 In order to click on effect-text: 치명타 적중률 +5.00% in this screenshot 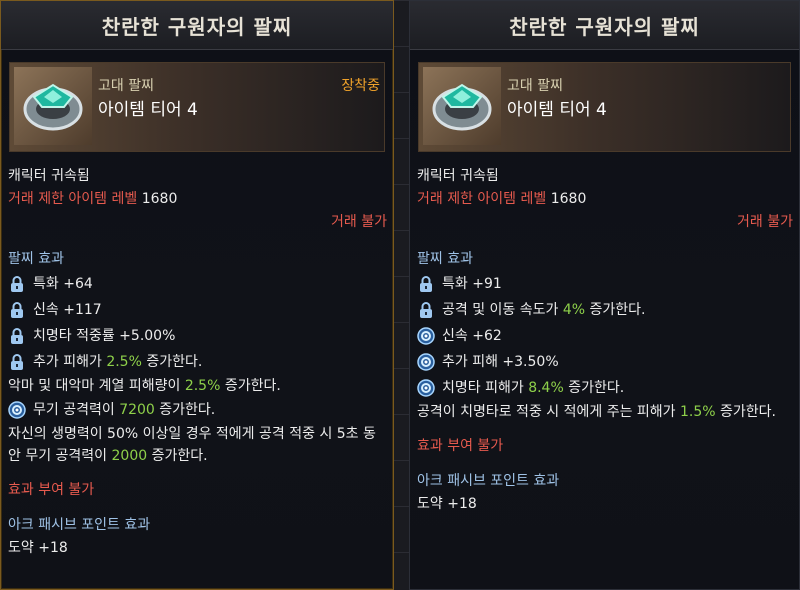, I will do `click(104, 335)`.